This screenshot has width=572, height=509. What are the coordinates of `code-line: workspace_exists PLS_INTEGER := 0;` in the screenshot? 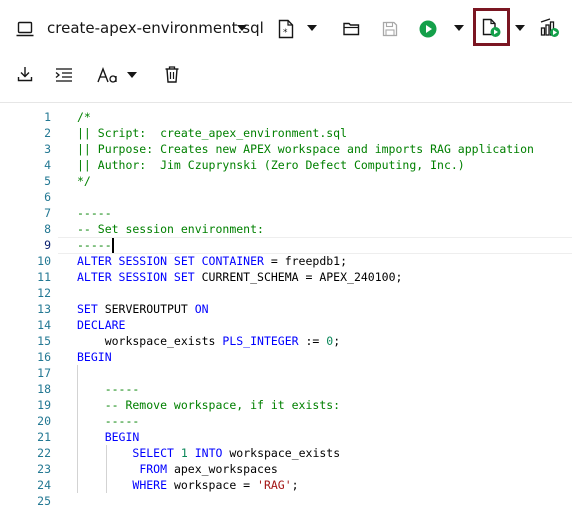 It's located at (208, 341).